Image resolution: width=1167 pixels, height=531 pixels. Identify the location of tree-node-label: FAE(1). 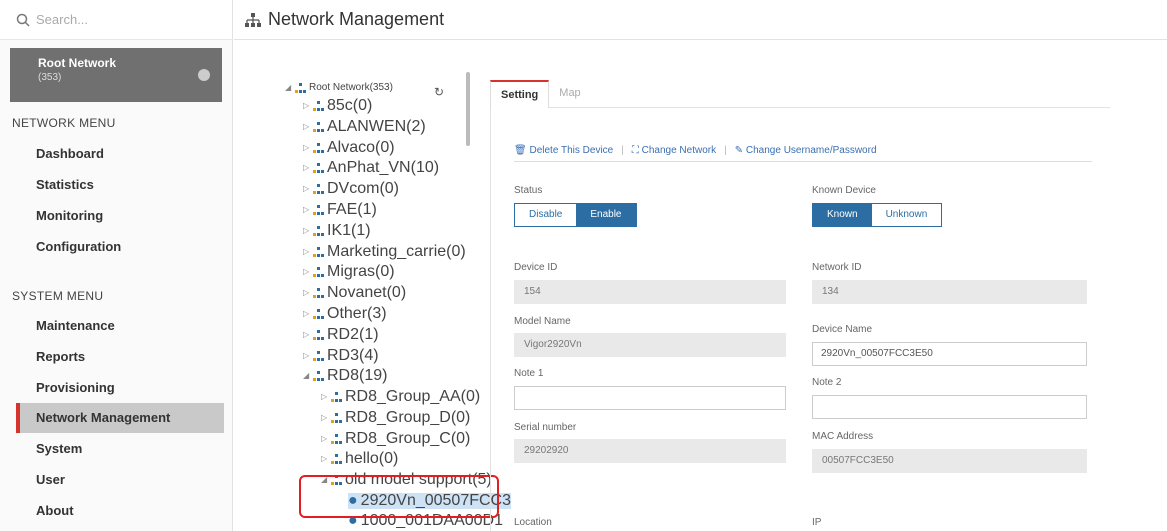
(352, 209).